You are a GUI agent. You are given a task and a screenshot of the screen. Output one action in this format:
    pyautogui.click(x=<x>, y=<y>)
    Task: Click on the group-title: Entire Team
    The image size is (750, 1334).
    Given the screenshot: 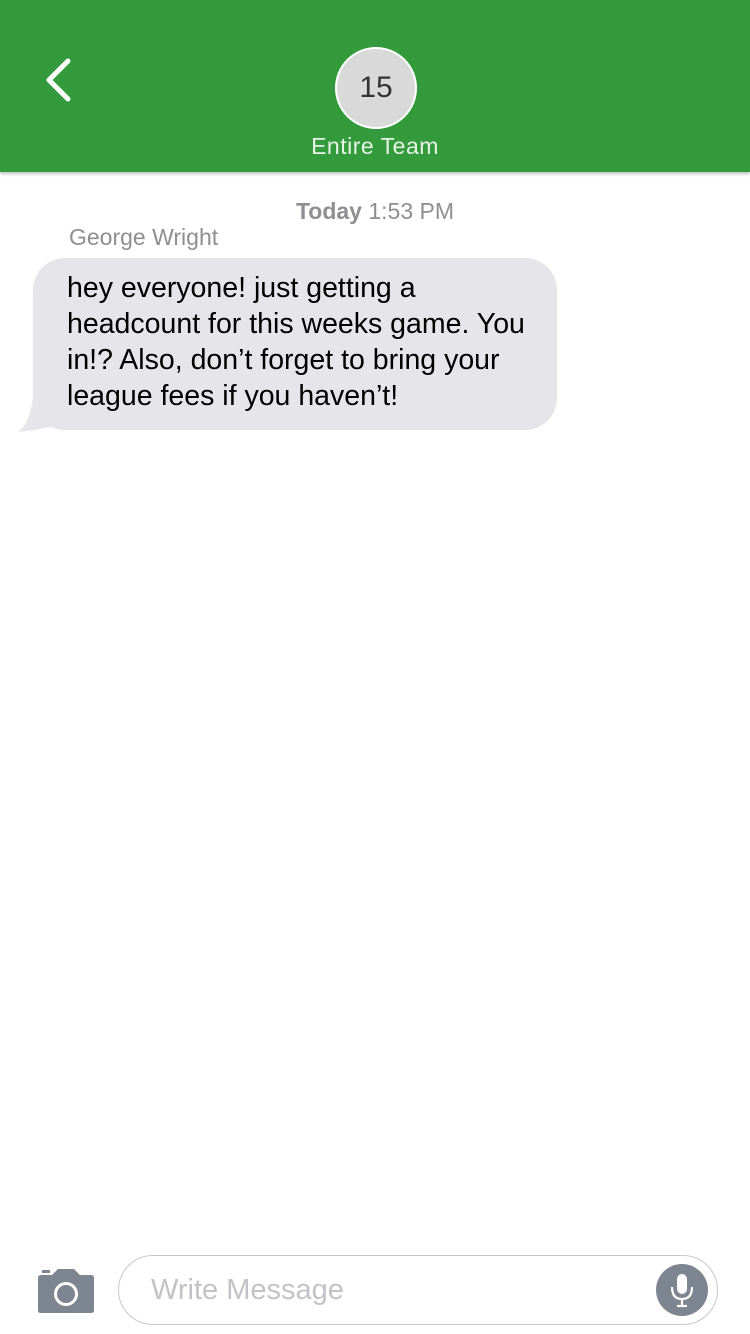 What is the action you would take?
    pyautogui.click(x=375, y=146)
    